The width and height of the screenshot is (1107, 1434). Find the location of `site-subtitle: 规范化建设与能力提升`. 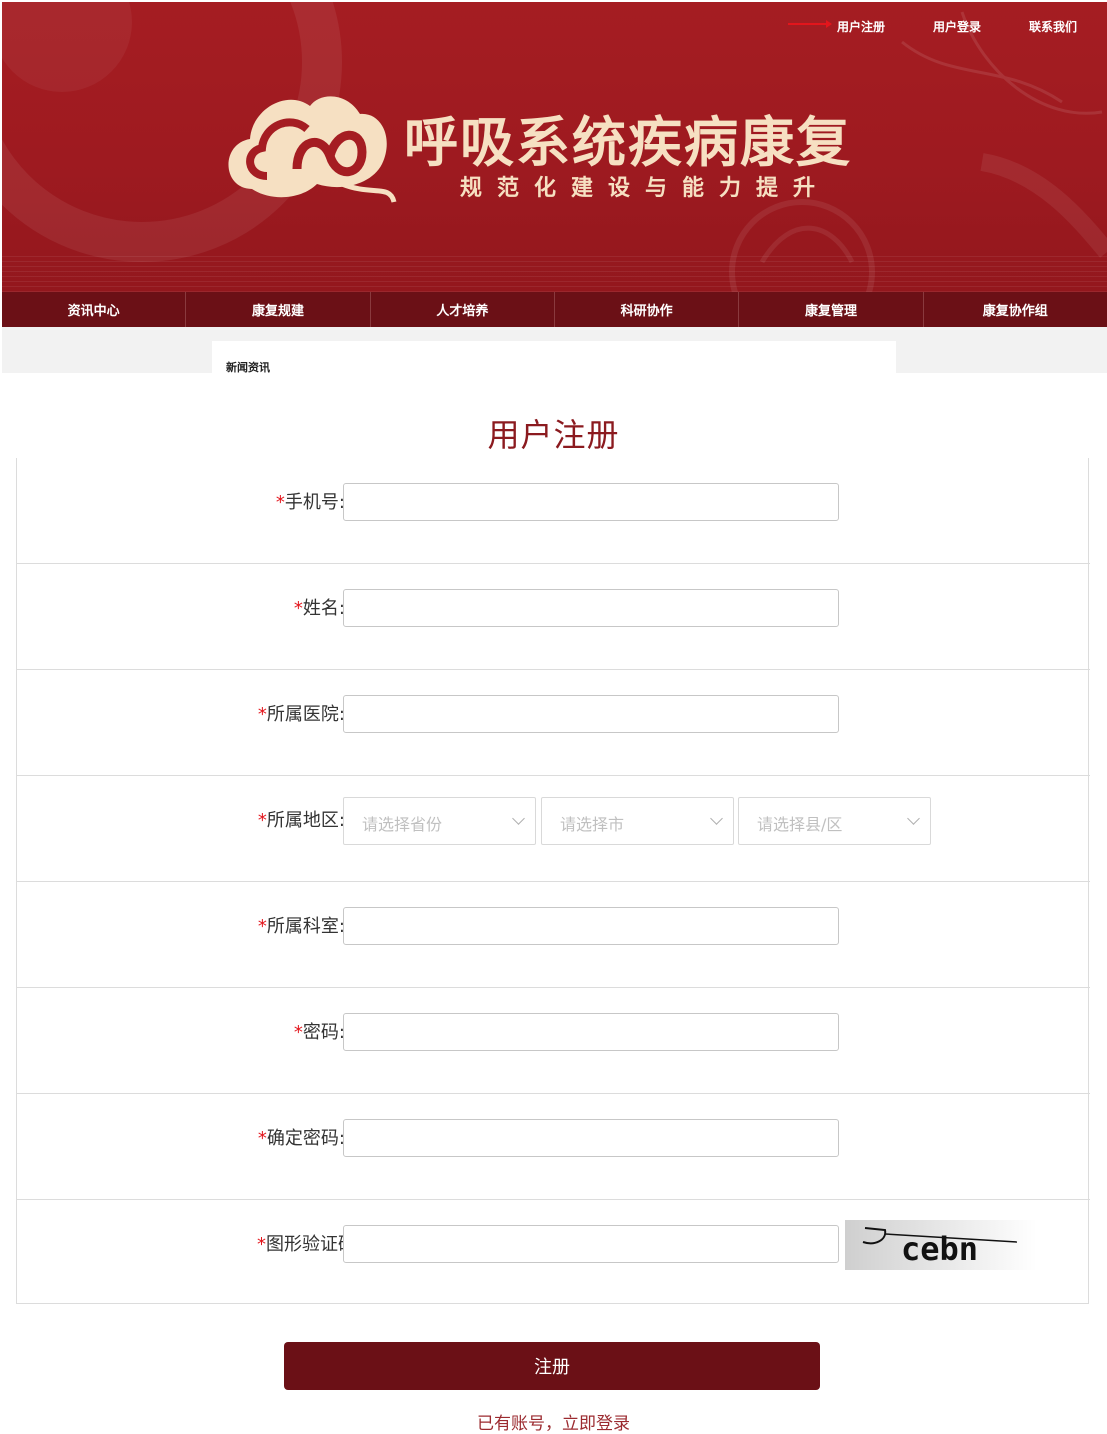

site-subtitle: 规范化建设与能力提升 is located at coordinates (645, 188).